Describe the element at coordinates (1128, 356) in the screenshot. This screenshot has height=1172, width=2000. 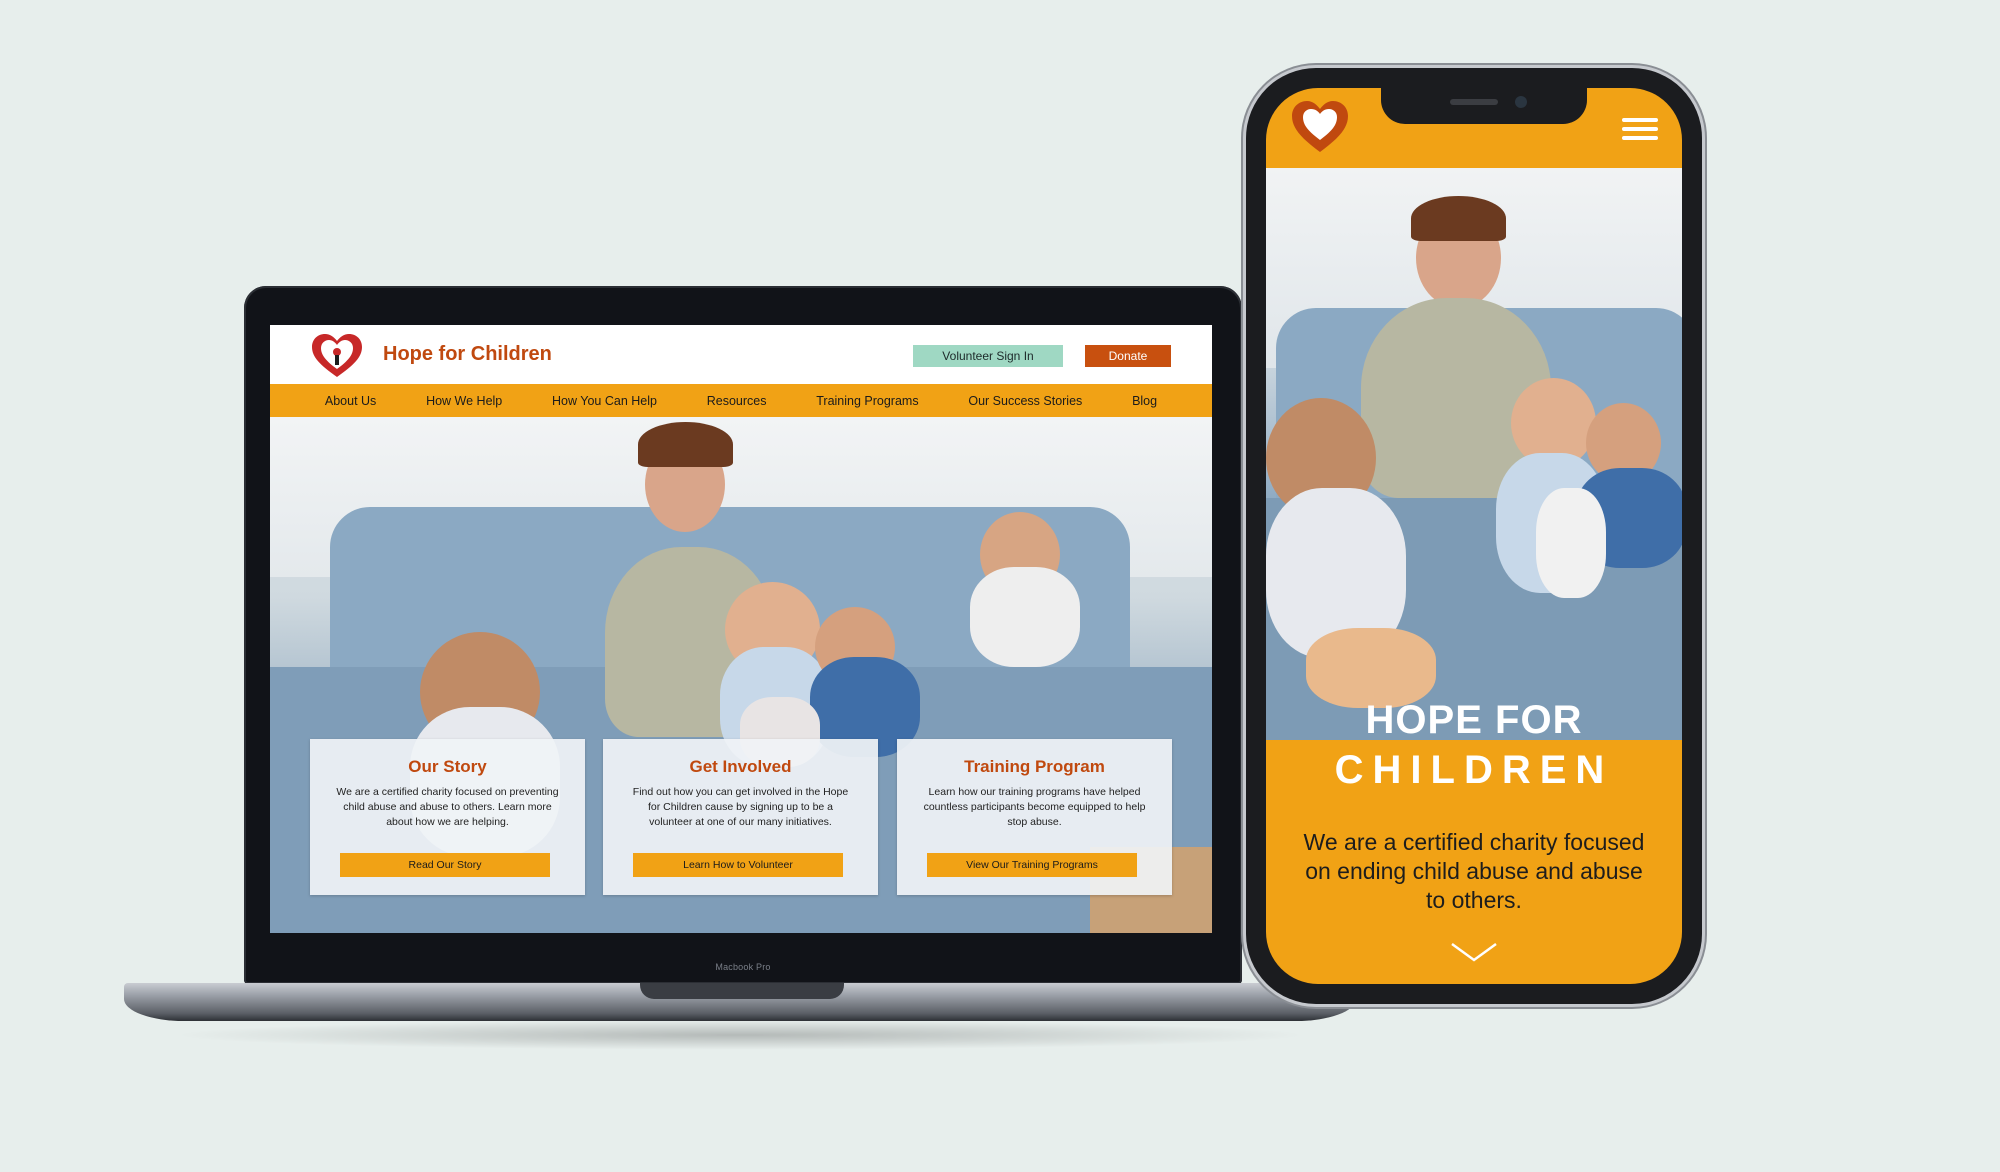
I see `donate-button: Donate` at that location.